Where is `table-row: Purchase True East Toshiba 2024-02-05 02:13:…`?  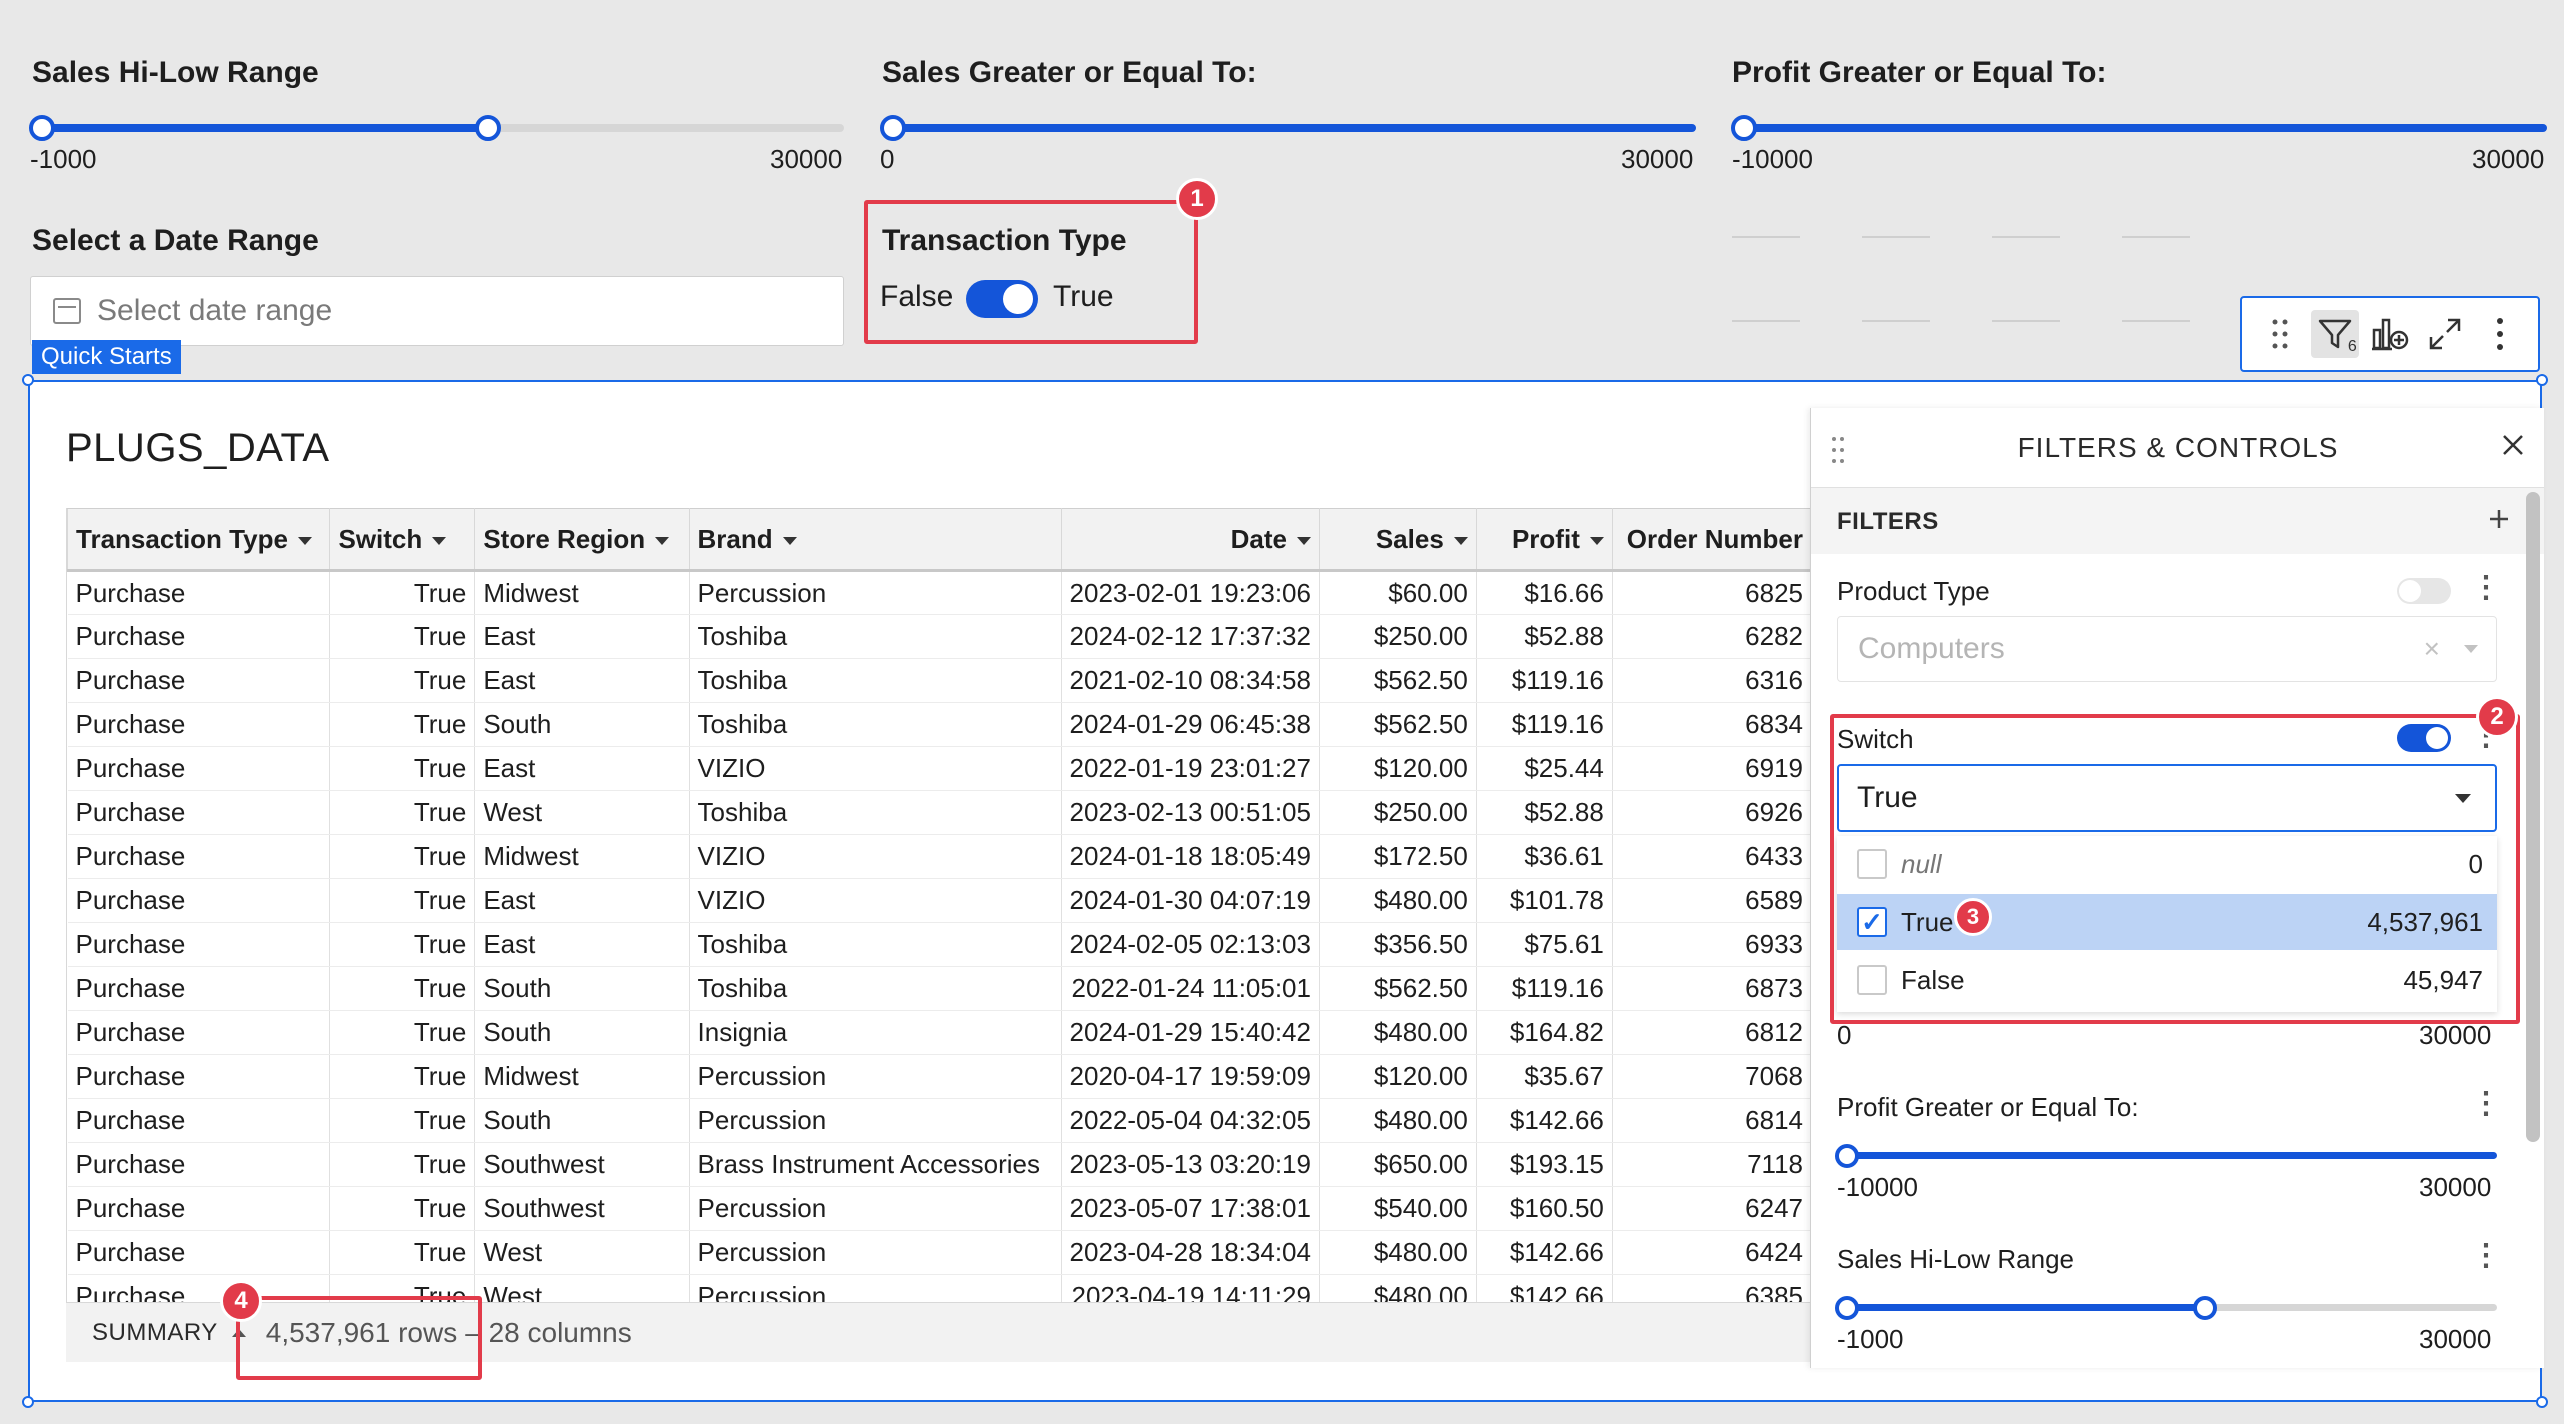
table-row: Purchase True East Toshiba 2024-02-05 02:13:… is located at coordinates (939, 944).